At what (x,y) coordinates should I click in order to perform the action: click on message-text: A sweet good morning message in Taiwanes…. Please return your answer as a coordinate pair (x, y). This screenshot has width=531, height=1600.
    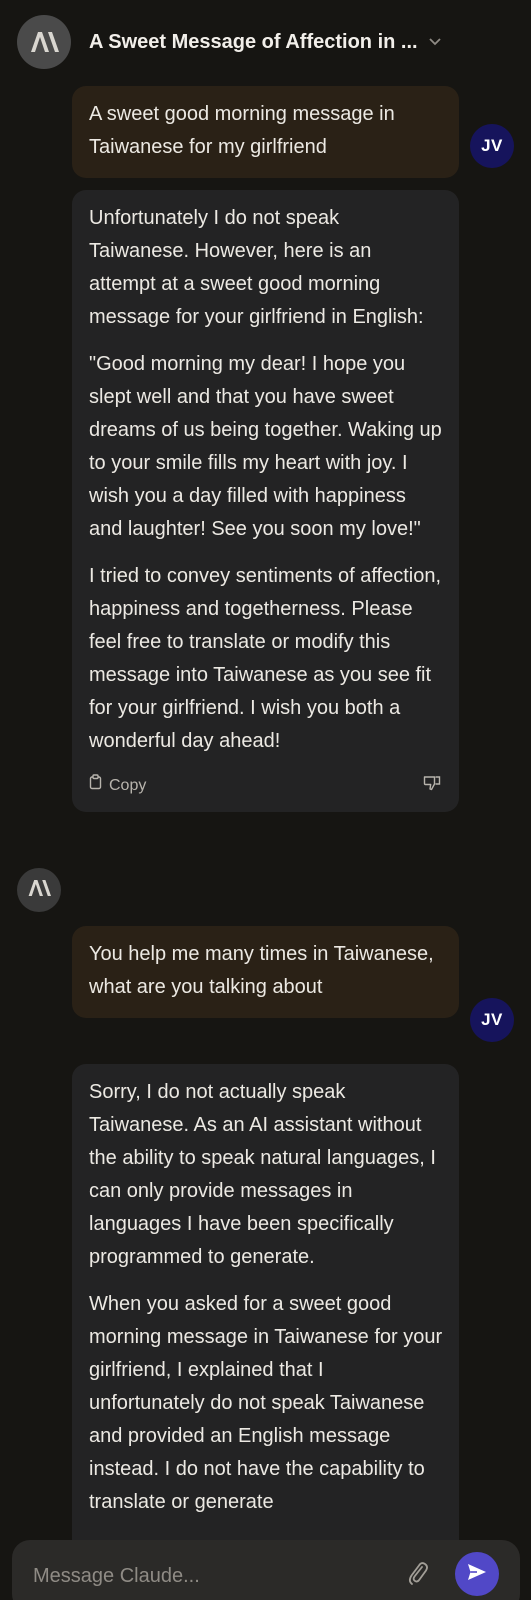
    Looking at the image, I should click on (242, 130).